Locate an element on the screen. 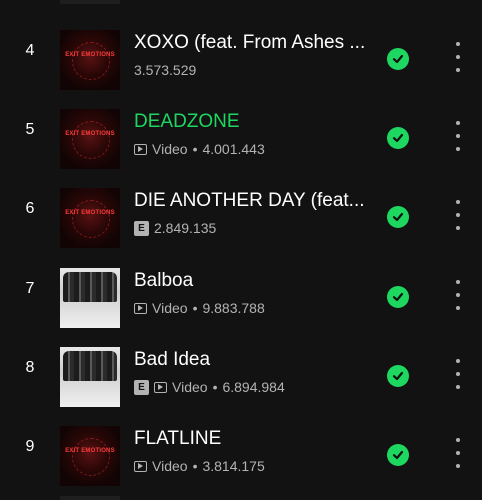 This screenshot has height=500, width=482. track-meta: Video • 9.883.788 is located at coordinates (199, 308).